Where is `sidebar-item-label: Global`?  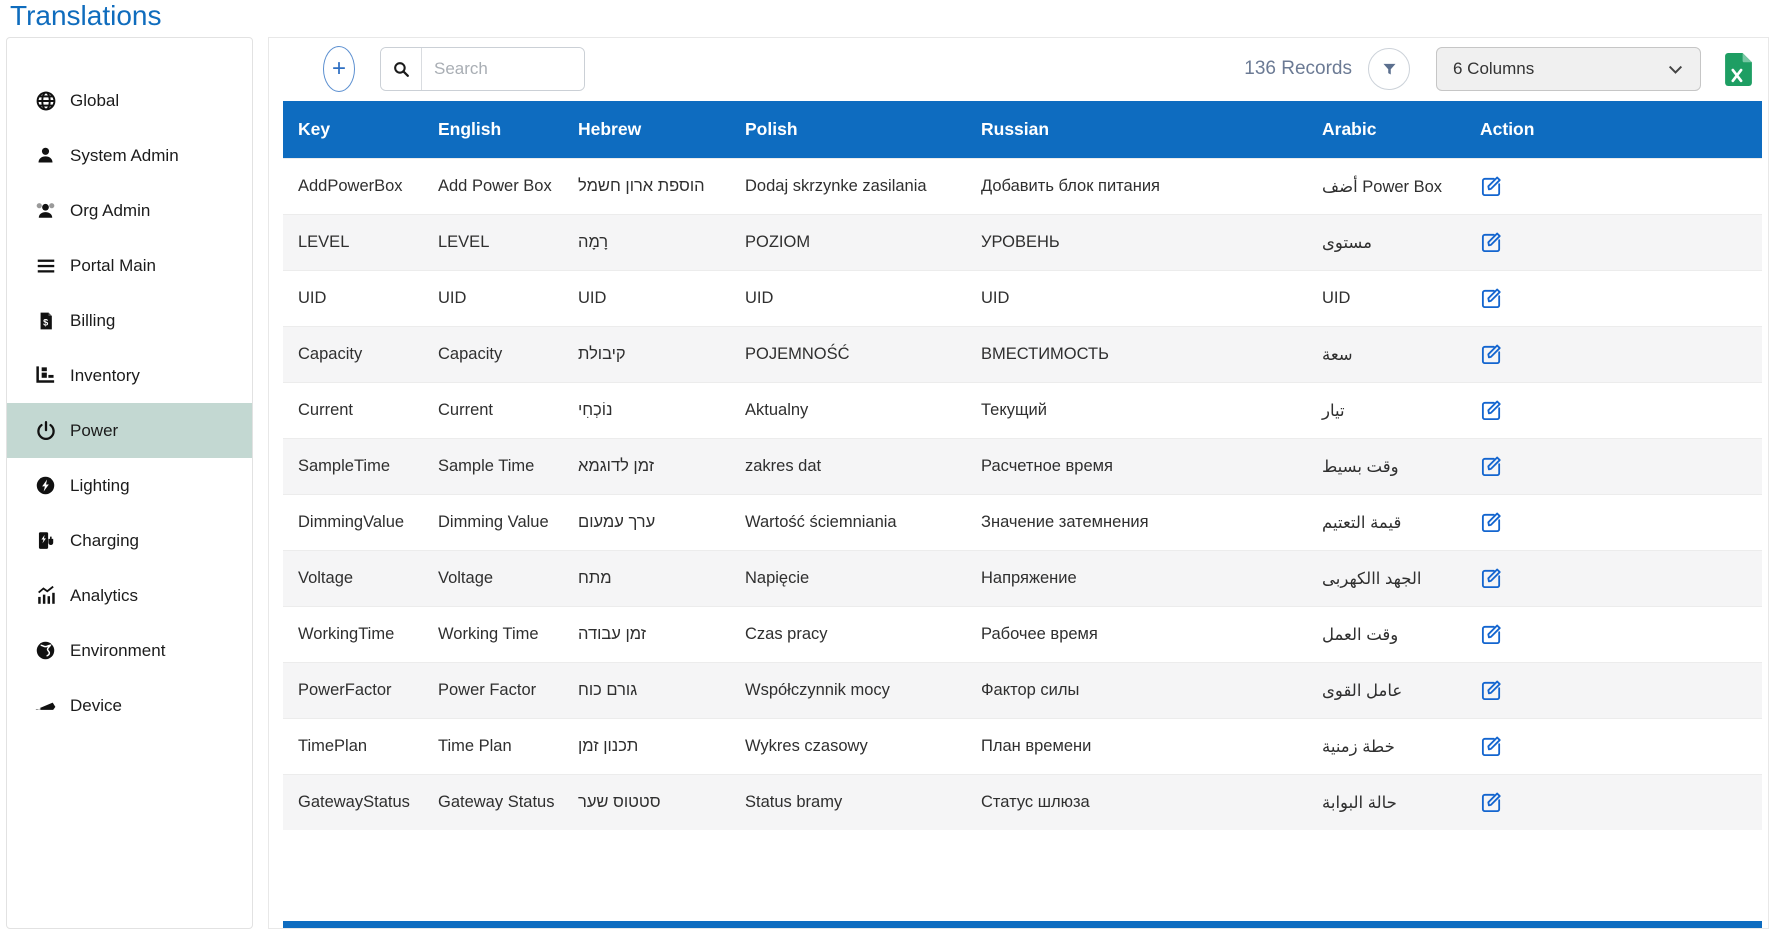
sidebar-item-label: Global is located at coordinates (95, 100).